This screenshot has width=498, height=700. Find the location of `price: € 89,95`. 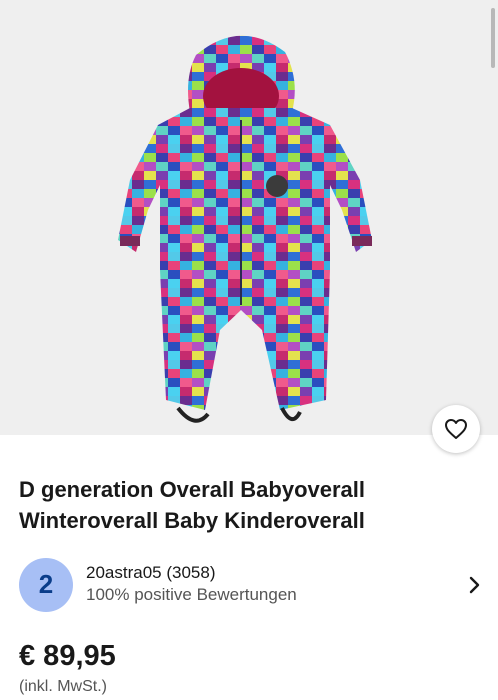

price: € 89,95 is located at coordinates (67, 656).